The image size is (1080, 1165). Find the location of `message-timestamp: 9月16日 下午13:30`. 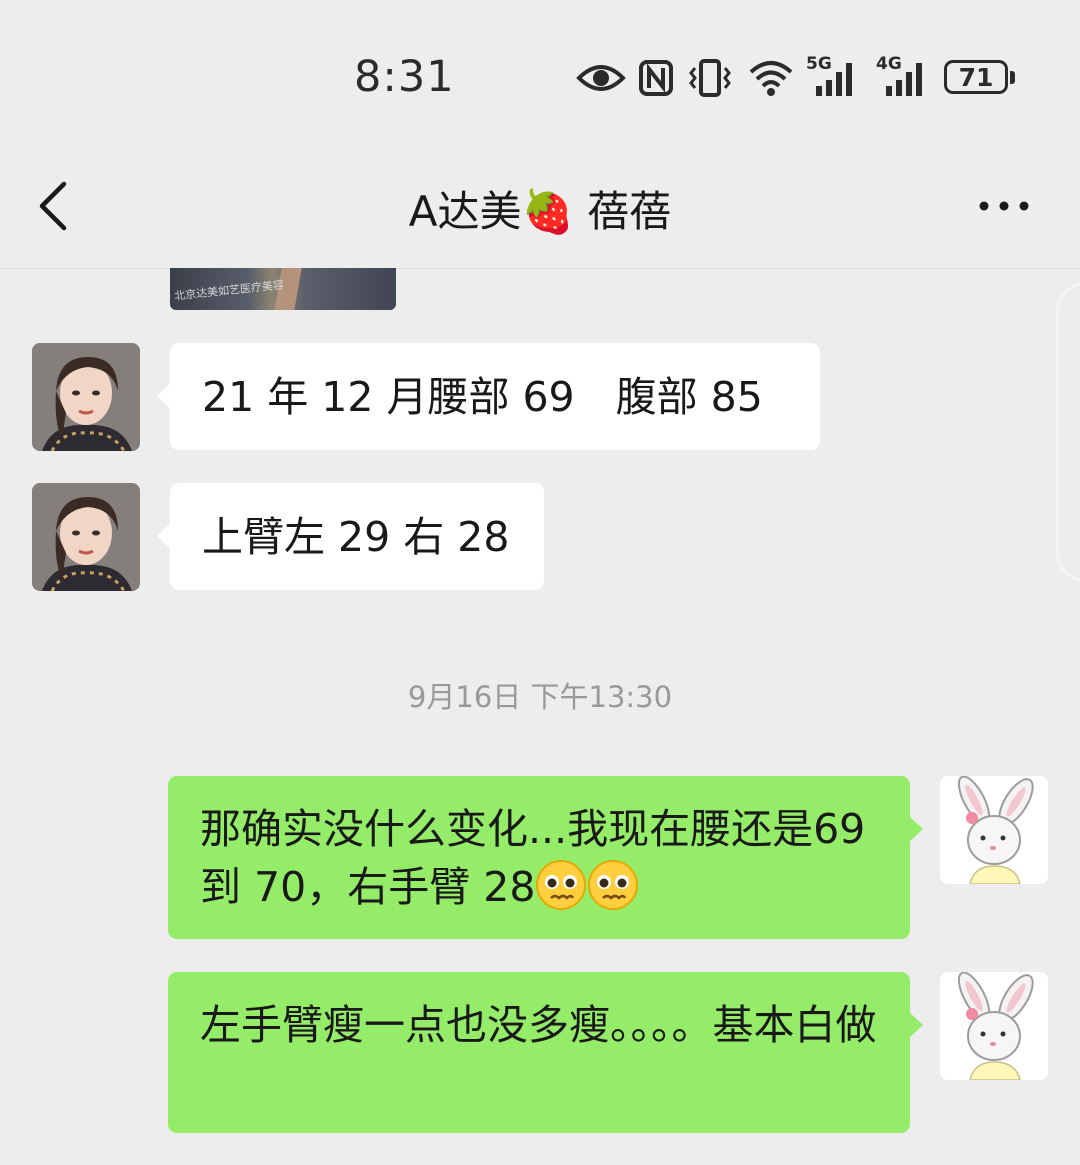

message-timestamp: 9月16日 下午13:30 is located at coordinates (540, 697).